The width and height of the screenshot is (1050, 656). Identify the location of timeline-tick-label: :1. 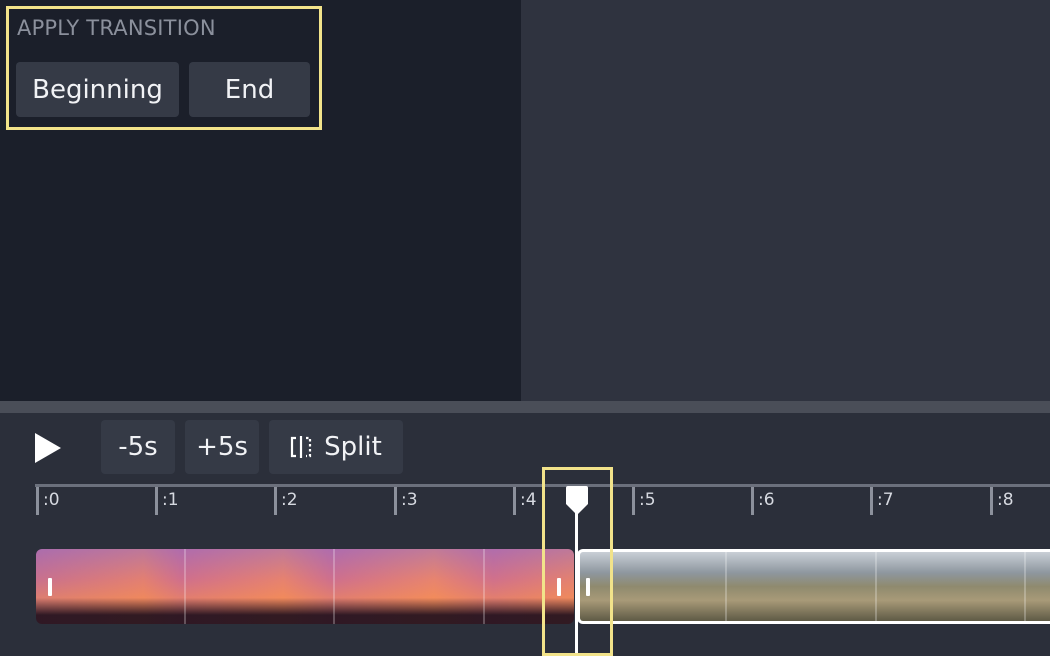
(170, 500).